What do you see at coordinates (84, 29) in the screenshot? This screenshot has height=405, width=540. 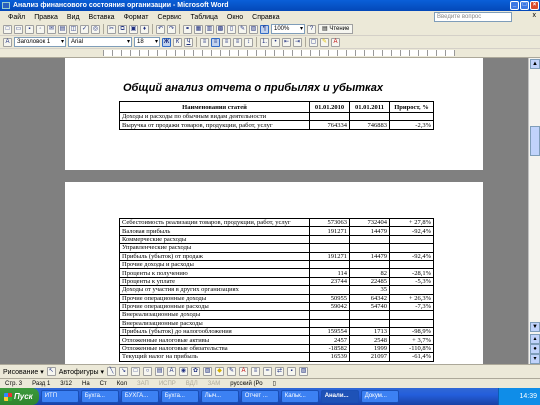 I see `spelling-icon: ✓` at bounding box center [84, 29].